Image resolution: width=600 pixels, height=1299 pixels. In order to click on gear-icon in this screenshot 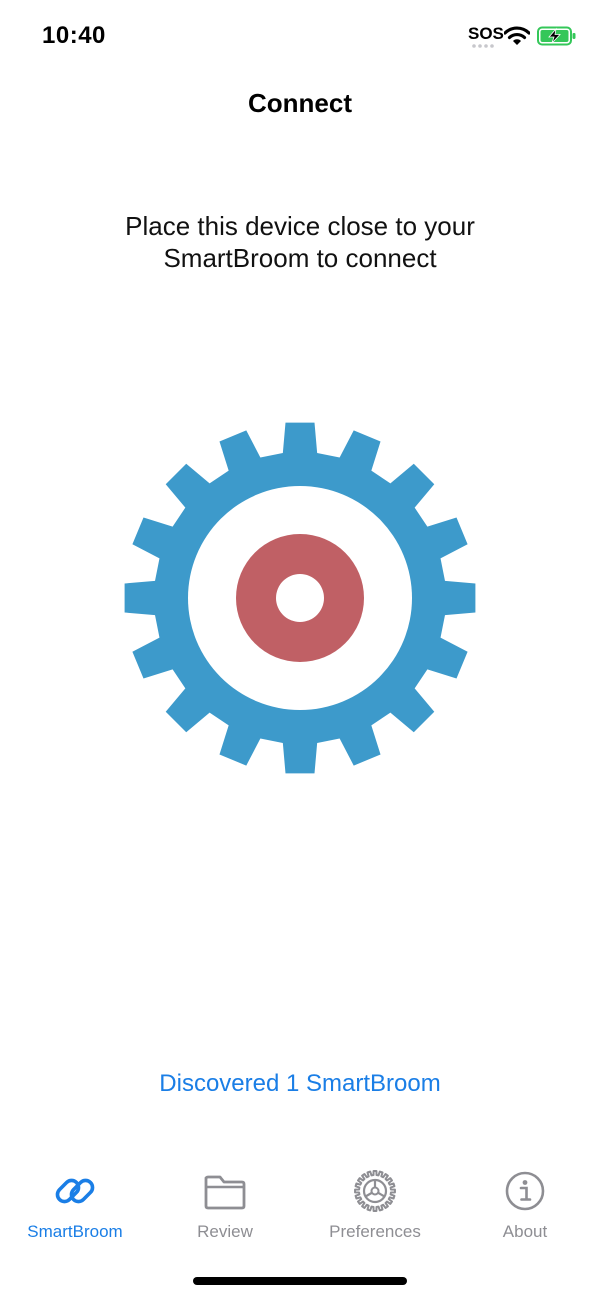, I will do `click(375, 1191)`.